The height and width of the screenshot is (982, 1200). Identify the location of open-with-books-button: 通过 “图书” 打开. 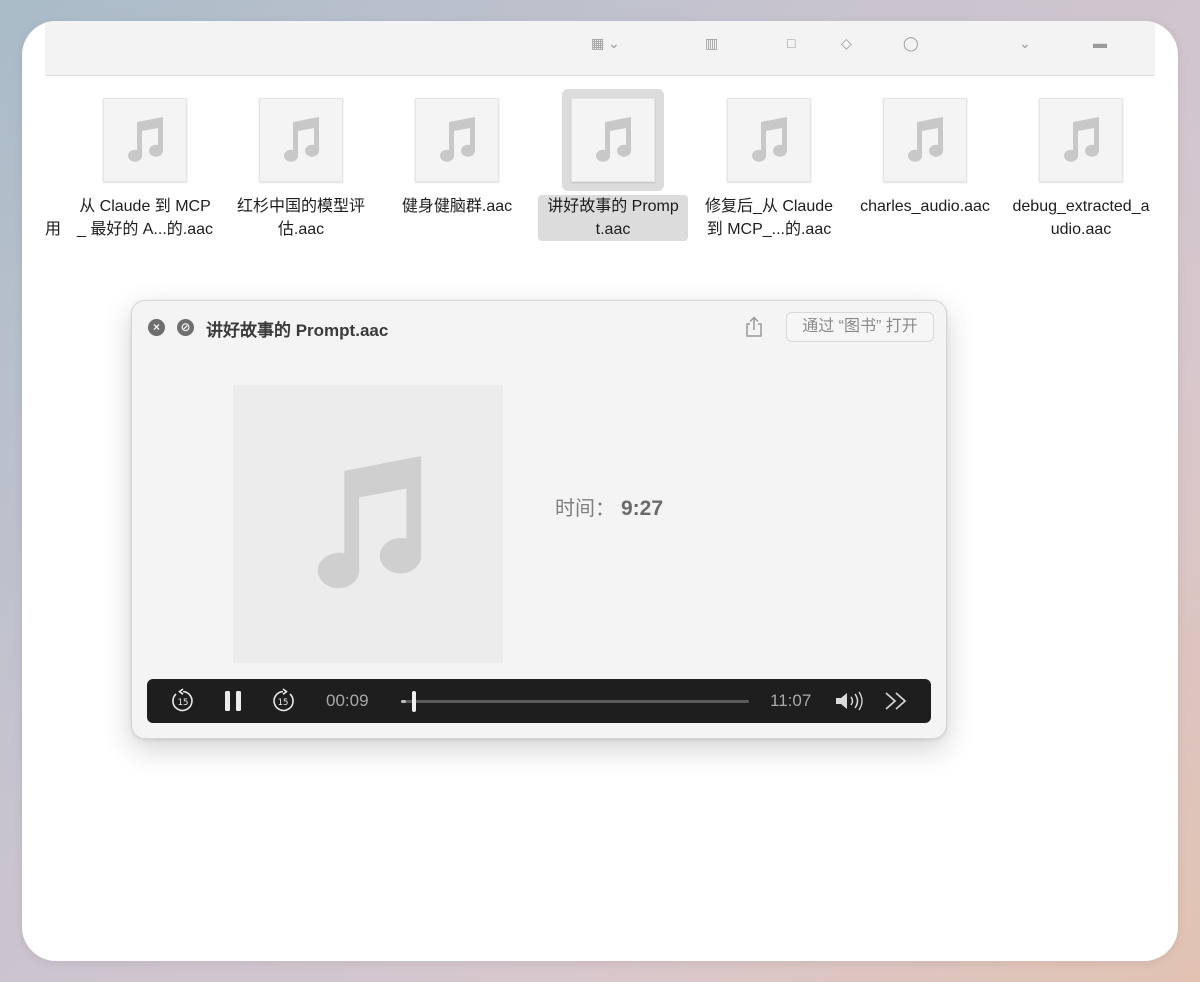
(860, 327).